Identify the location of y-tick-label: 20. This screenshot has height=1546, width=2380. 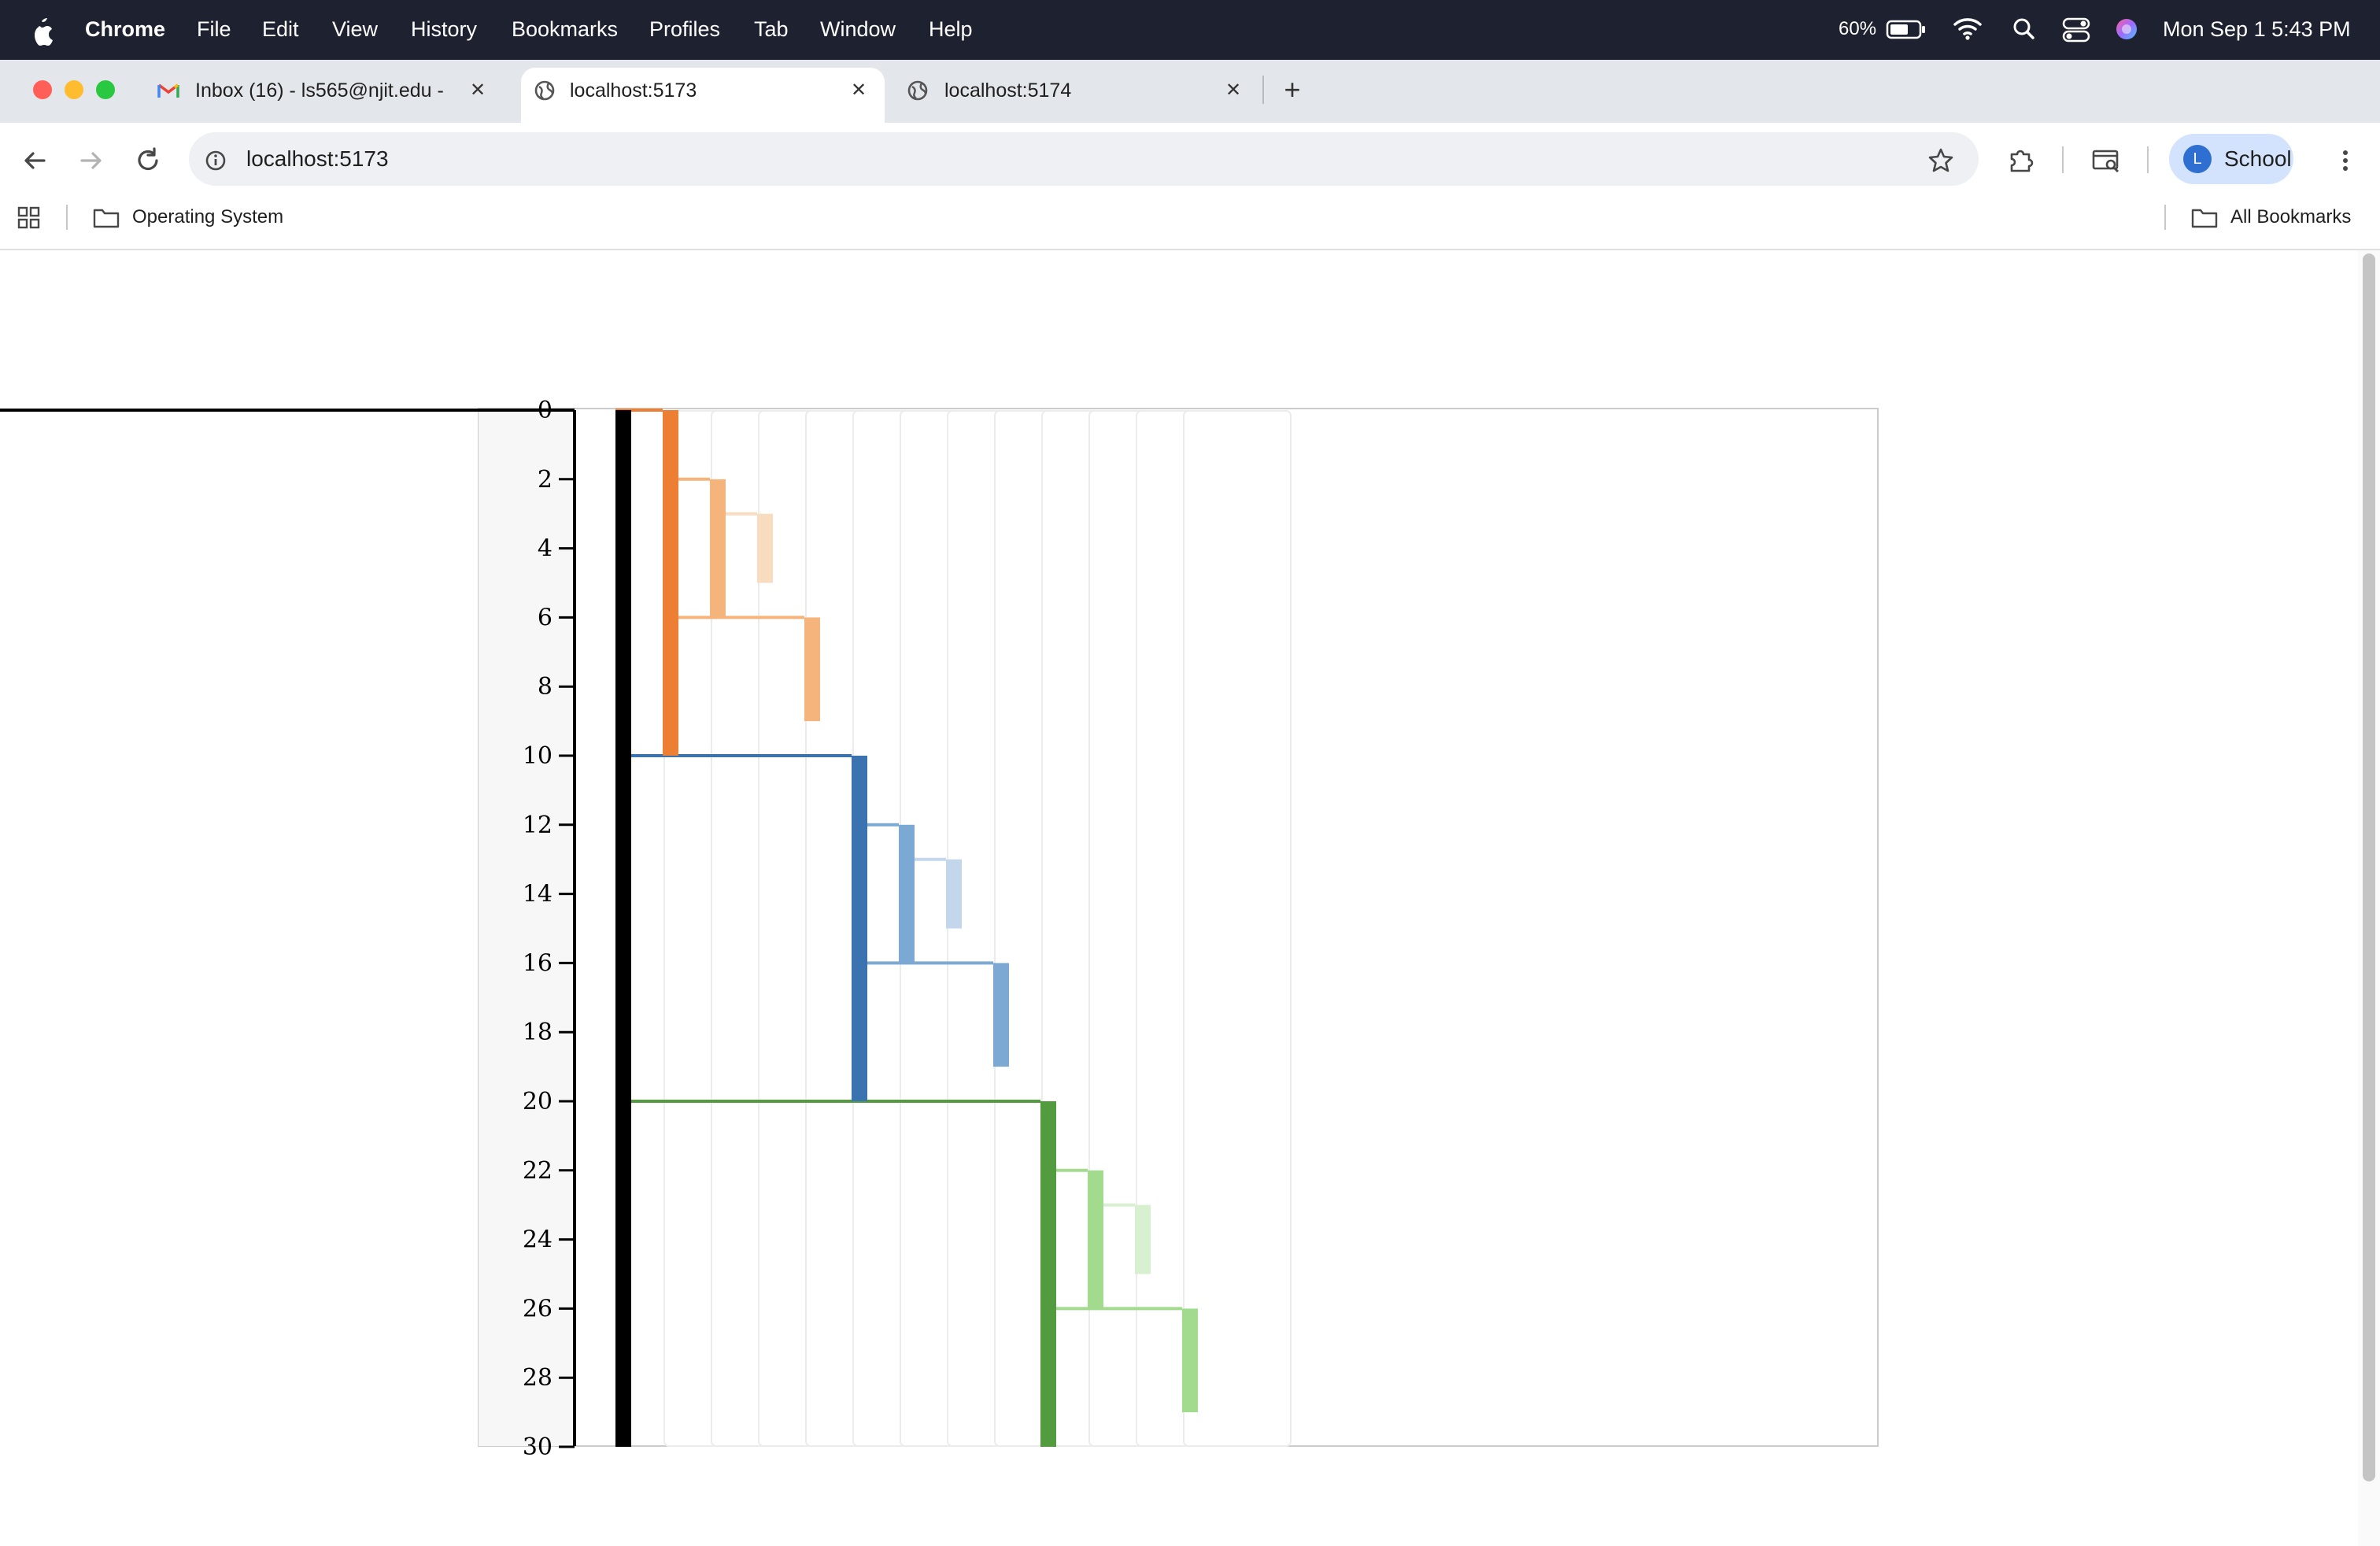
(537, 1101).